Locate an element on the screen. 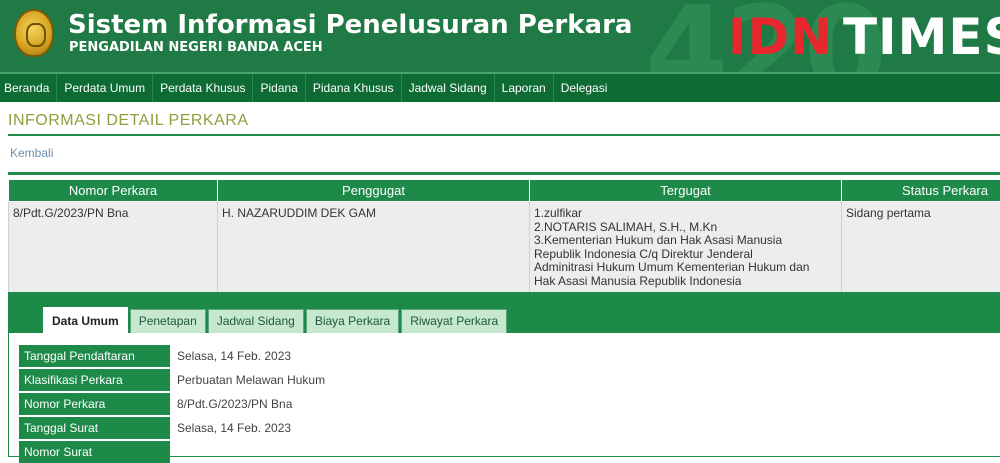 Image resolution: width=1000 pixels, height=463 pixels. col-header-penggugat: Penggugat is located at coordinates (374, 191).